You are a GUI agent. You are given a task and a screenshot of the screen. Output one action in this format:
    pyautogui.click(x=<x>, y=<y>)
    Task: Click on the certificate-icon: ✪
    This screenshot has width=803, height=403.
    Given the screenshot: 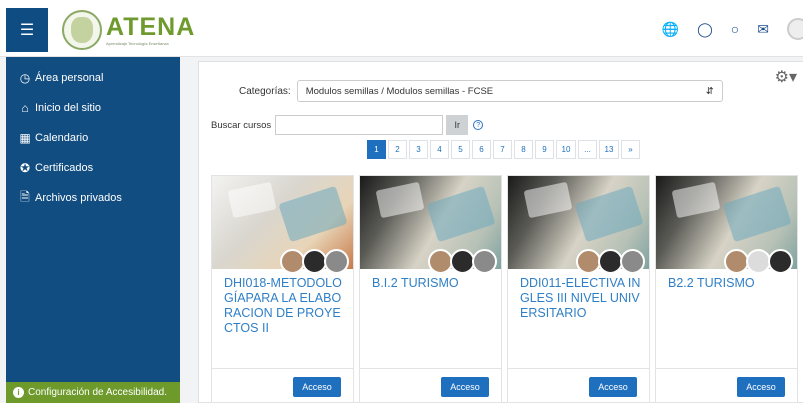 What is the action you would take?
    pyautogui.click(x=25, y=168)
    